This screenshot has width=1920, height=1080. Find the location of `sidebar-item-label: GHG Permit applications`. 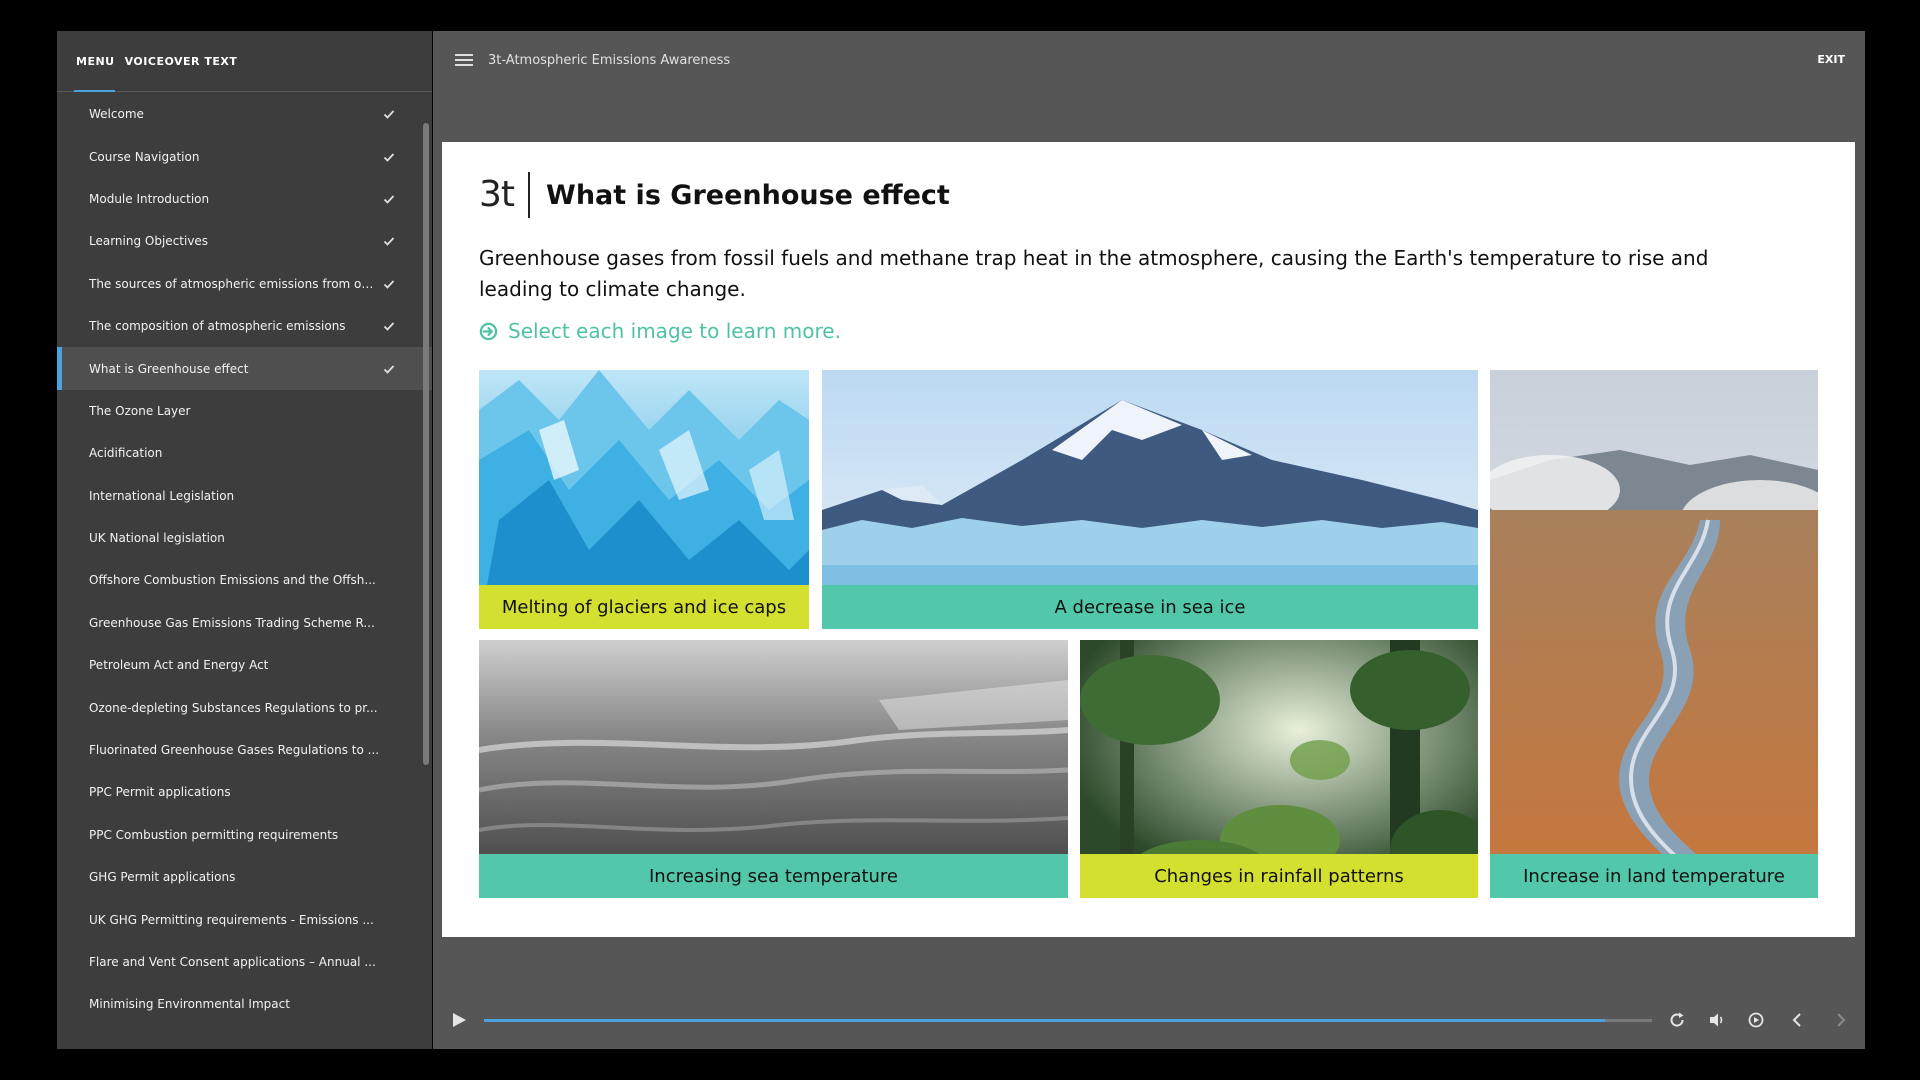

sidebar-item-label: GHG Permit applications is located at coordinates (162, 877).